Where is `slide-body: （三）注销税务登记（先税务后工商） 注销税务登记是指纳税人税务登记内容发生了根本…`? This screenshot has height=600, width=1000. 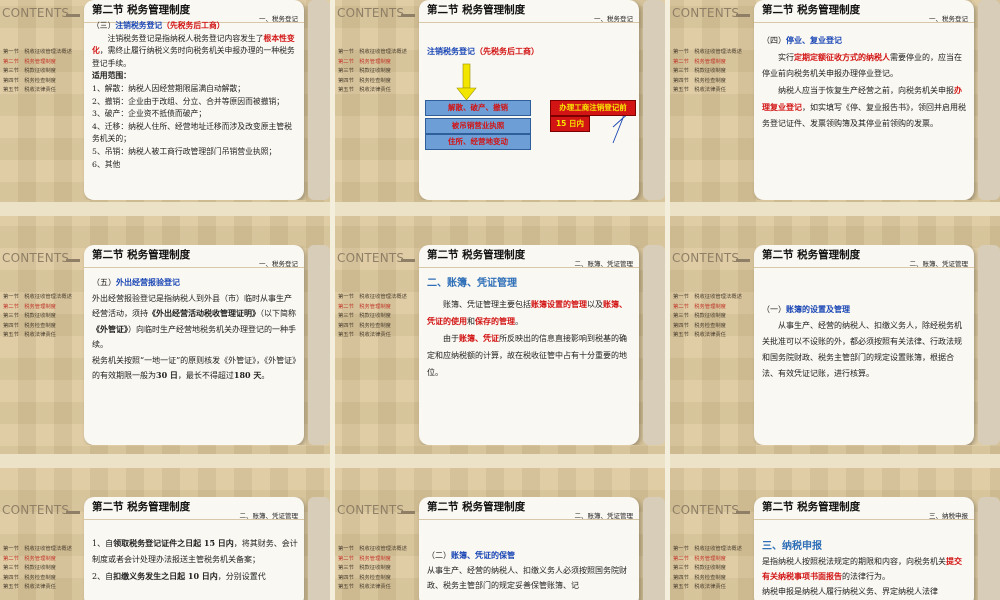
slide-body: （三）注销税务登记（先税务后工商） 注销税务登记是指纳税人税务登记内容发生了根本… is located at coordinates (195, 95).